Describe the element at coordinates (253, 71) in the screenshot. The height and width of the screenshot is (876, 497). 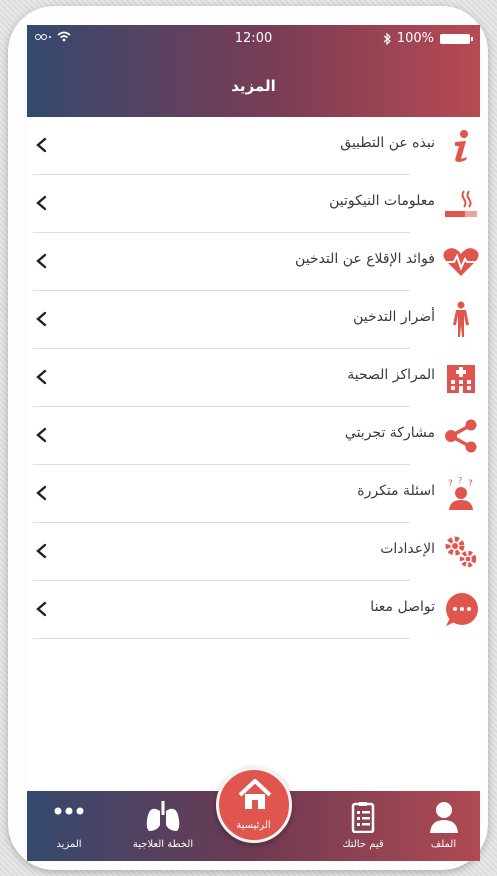
I see `header: 12:00 100% المزيد` at that location.